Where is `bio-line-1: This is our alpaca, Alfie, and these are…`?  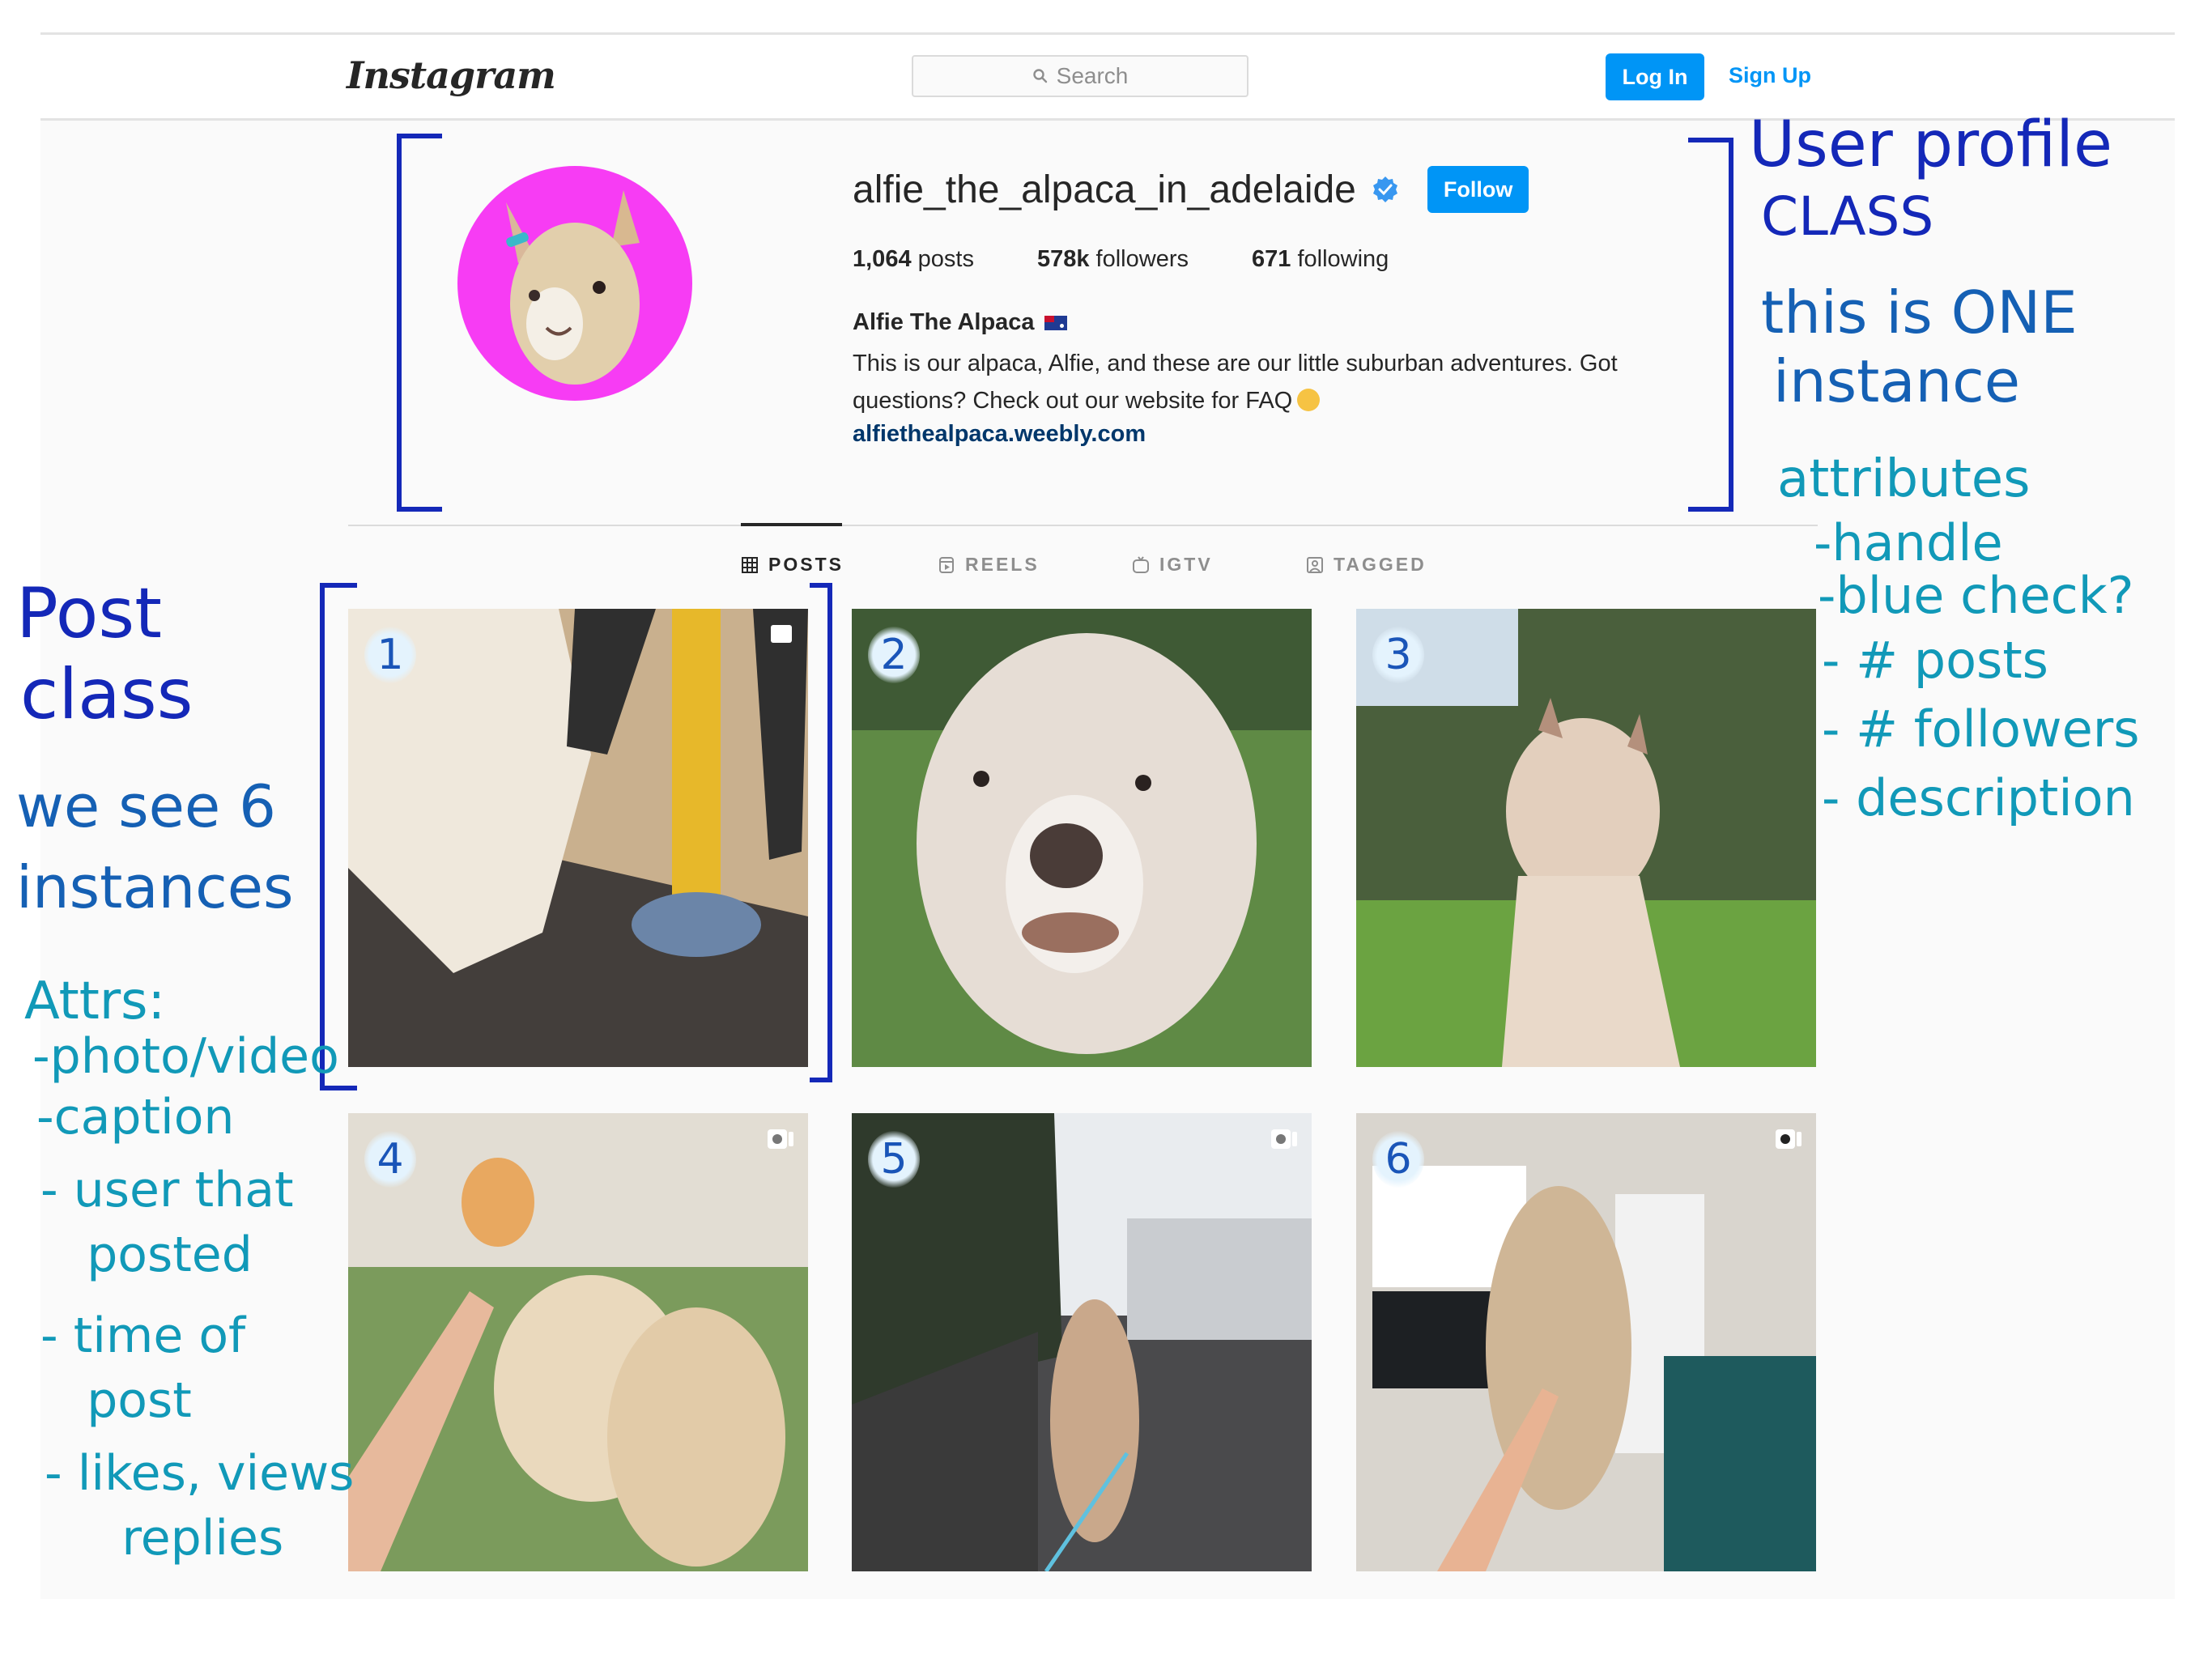 bio-line-1: This is our alpaca, Alfie, and these are… is located at coordinates (1236, 363).